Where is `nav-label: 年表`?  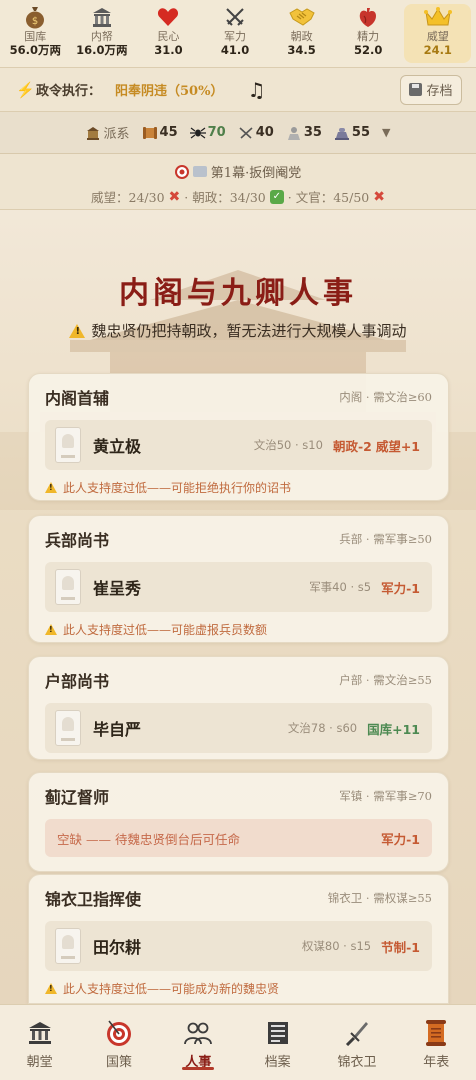 nav-label: 年表 is located at coordinates (436, 1062).